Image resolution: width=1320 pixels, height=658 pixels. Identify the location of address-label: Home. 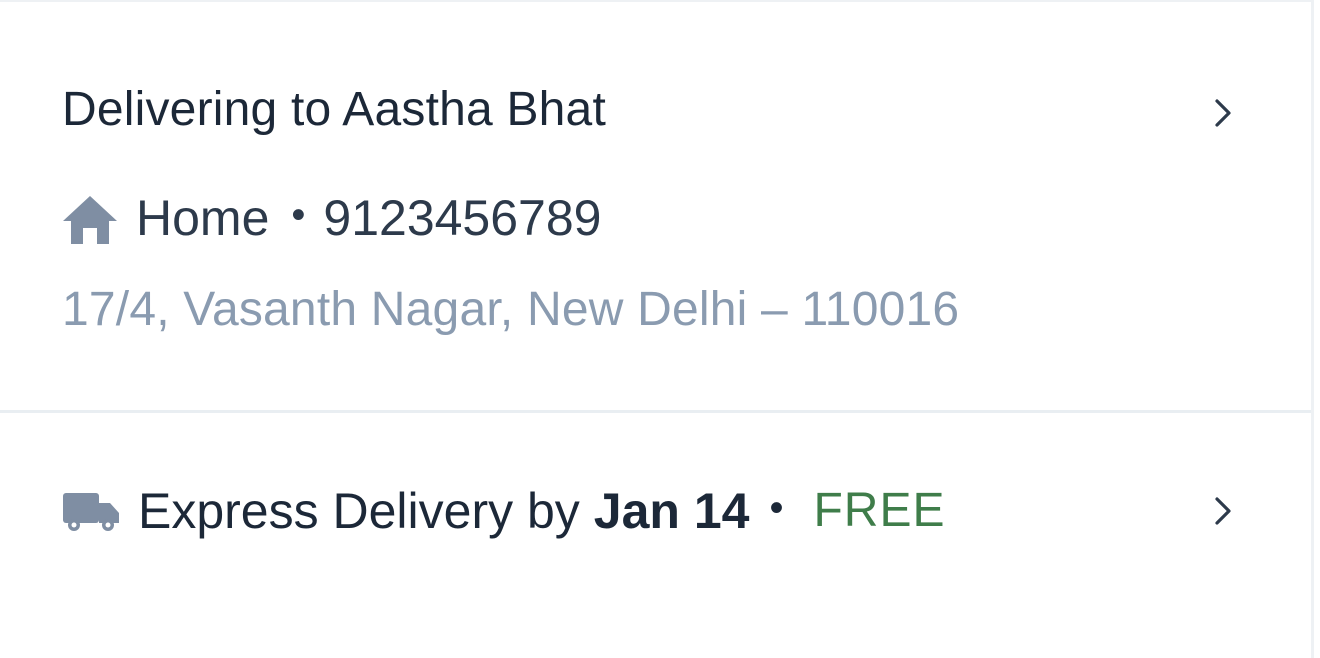
(203, 218).